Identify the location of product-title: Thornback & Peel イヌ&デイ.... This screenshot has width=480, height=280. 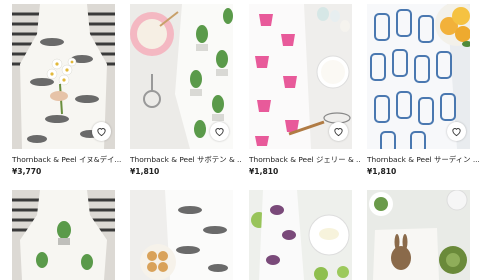
(68, 160).